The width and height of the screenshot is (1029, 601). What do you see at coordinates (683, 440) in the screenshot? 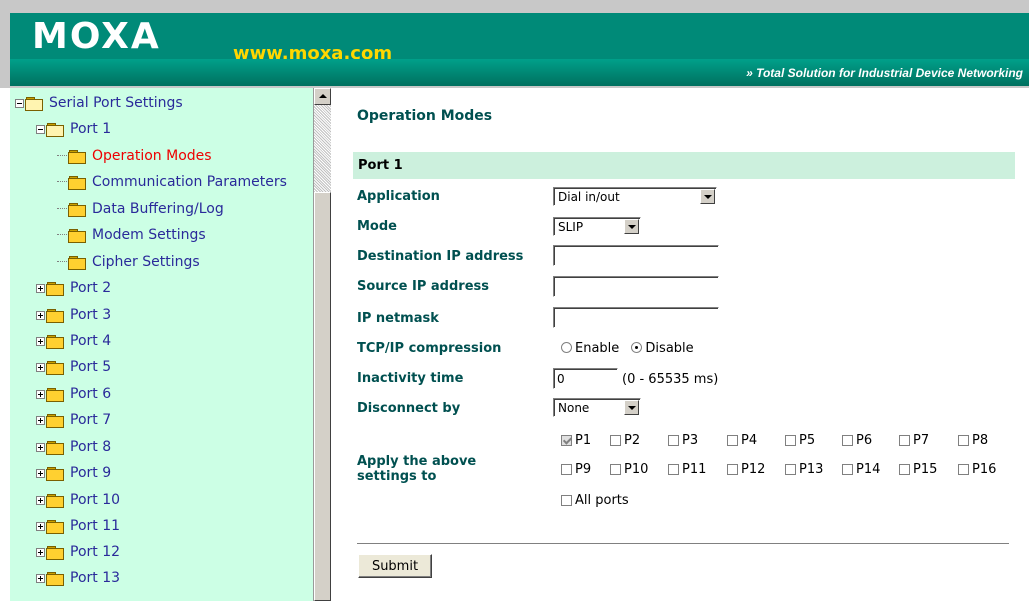
I see `apply-port-p3-checkbox: P3` at bounding box center [683, 440].